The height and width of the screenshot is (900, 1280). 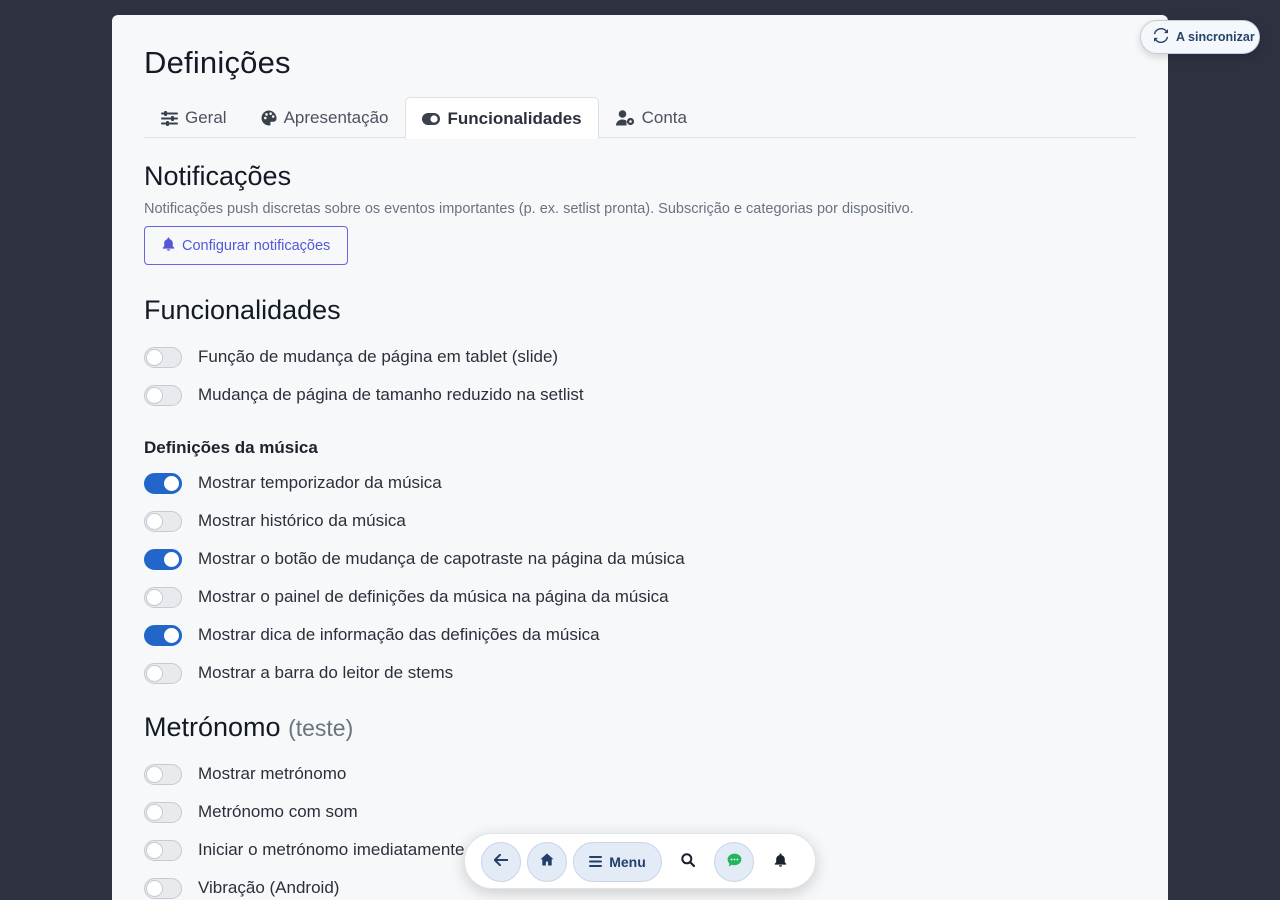 I want to click on tab-funcionalidades: Funcionalidades, so click(x=502, y=118).